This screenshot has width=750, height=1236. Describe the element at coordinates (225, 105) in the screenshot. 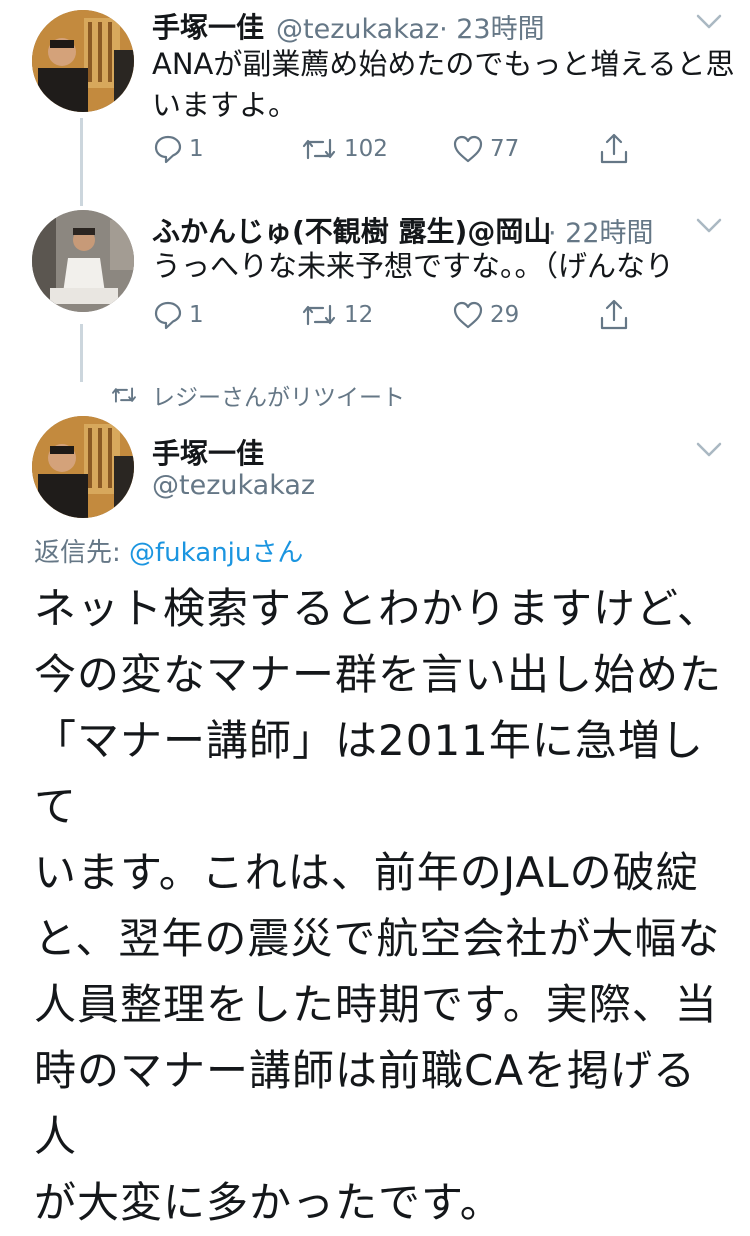

I see `tweet-text-line: いますよ。` at that location.